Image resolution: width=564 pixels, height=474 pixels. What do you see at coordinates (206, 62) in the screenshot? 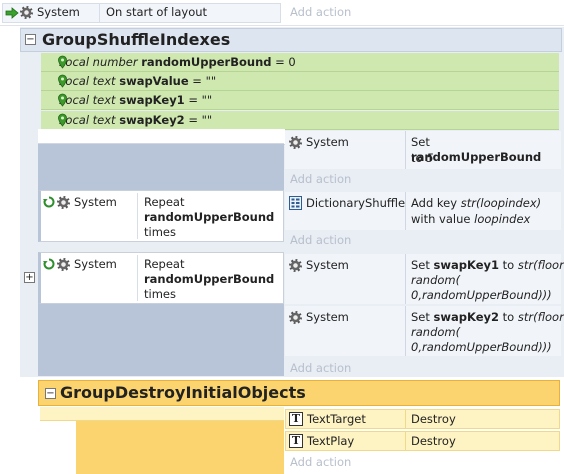
I see `variable-name: randomUpperBound` at bounding box center [206, 62].